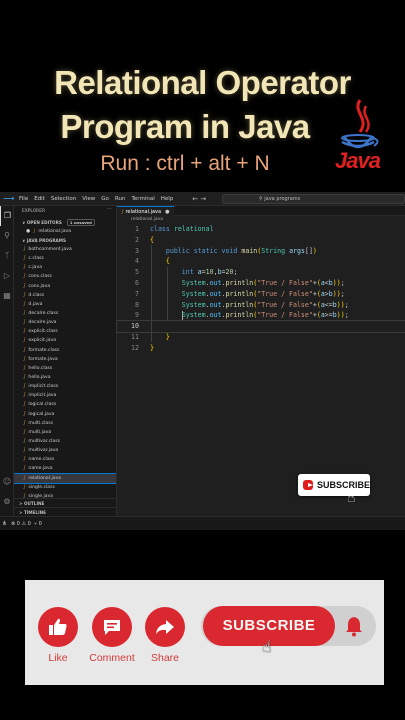 This screenshot has height=720, width=405. What do you see at coordinates (65, 222) in the screenshot?
I see `open-editors-header: ∨ OPEN EDITORS 1 unsaved` at bounding box center [65, 222].